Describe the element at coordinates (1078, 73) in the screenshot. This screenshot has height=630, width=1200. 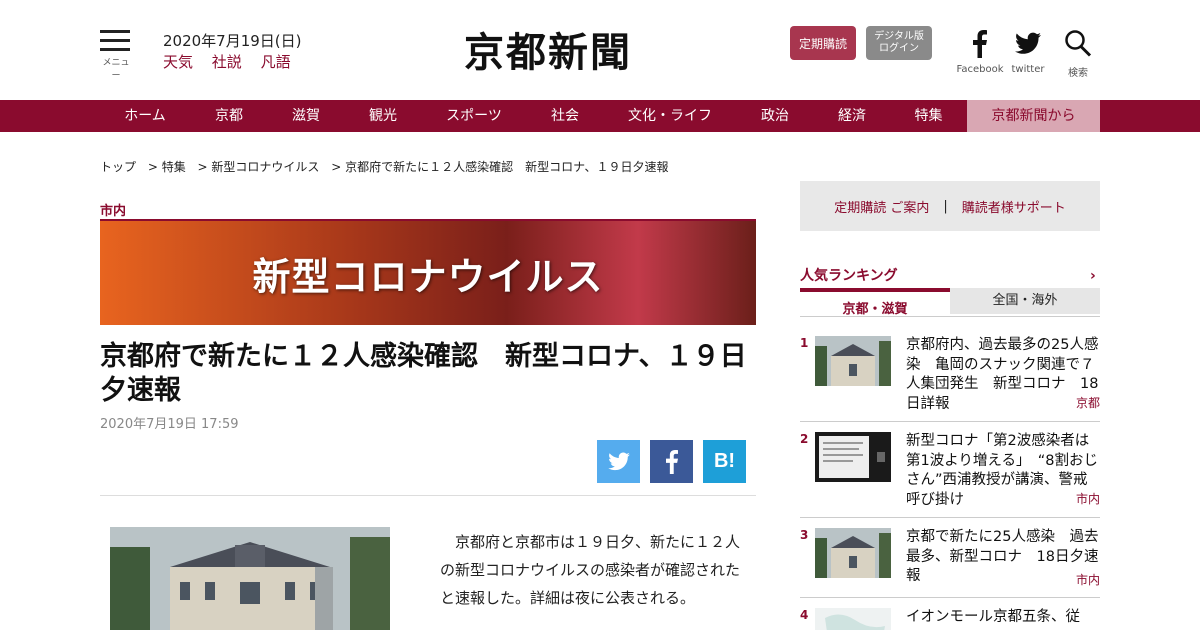
I see `search-label: 検索` at that location.